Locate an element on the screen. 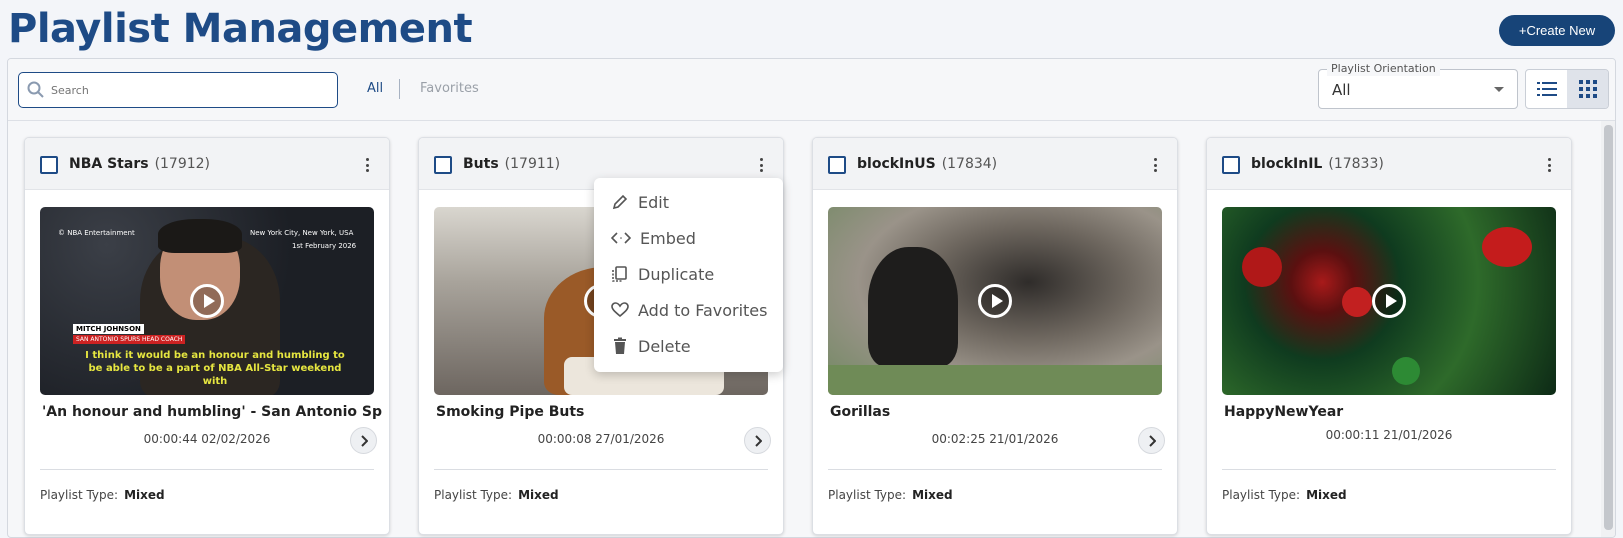  menu-item-embed: Embed is located at coordinates (688, 238).